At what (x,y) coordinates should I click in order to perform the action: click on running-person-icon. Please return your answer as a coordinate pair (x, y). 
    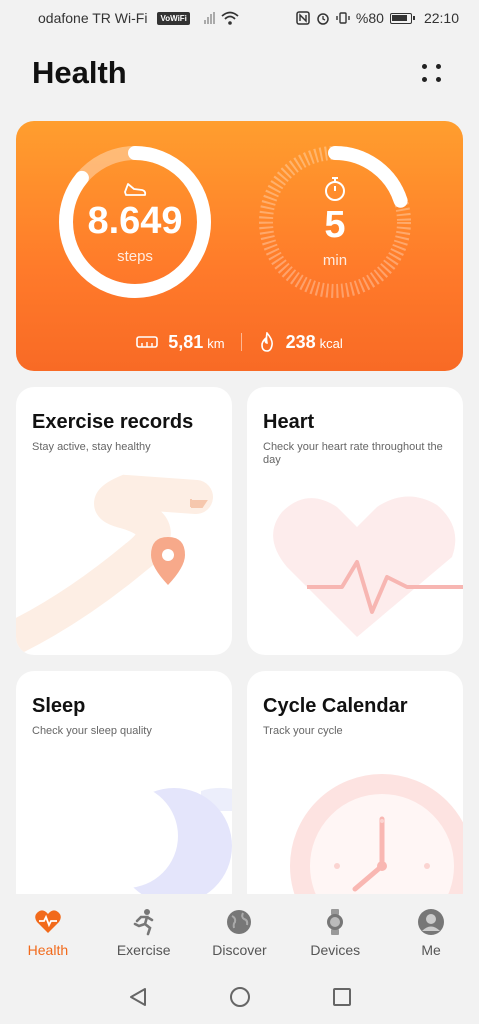
    Looking at the image, I should click on (143, 922).